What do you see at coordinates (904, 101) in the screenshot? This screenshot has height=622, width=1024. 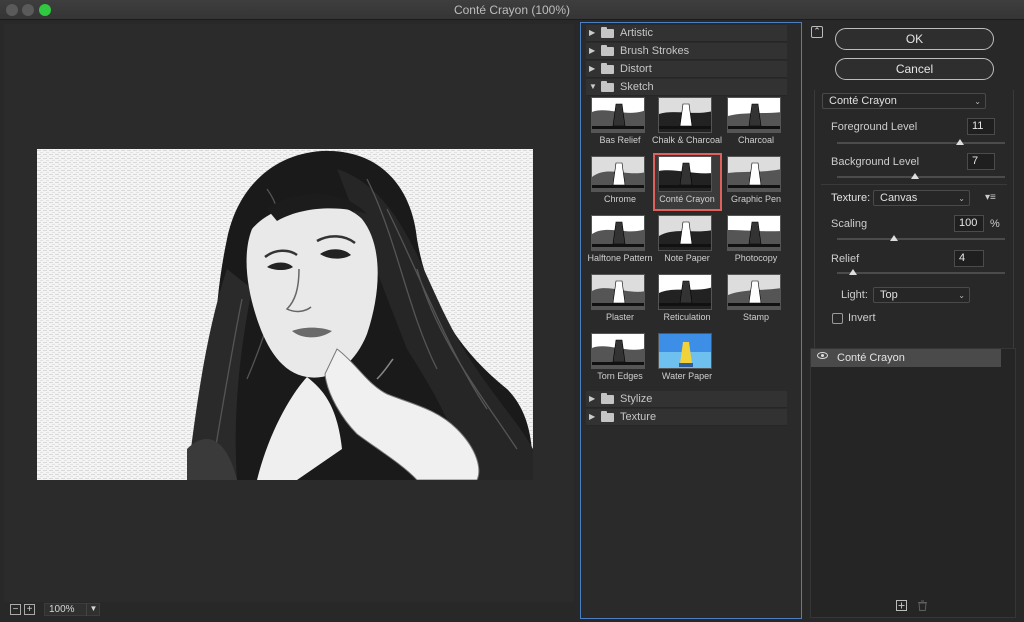 I see `filter-select: Conté Crayon ⌄` at bounding box center [904, 101].